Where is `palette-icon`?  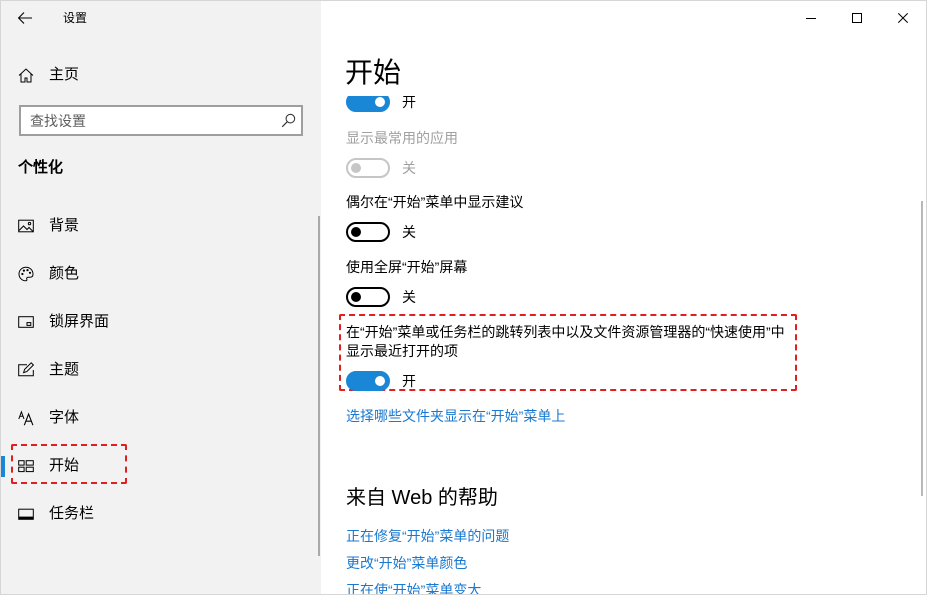
palette-icon is located at coordinates (26, 274).